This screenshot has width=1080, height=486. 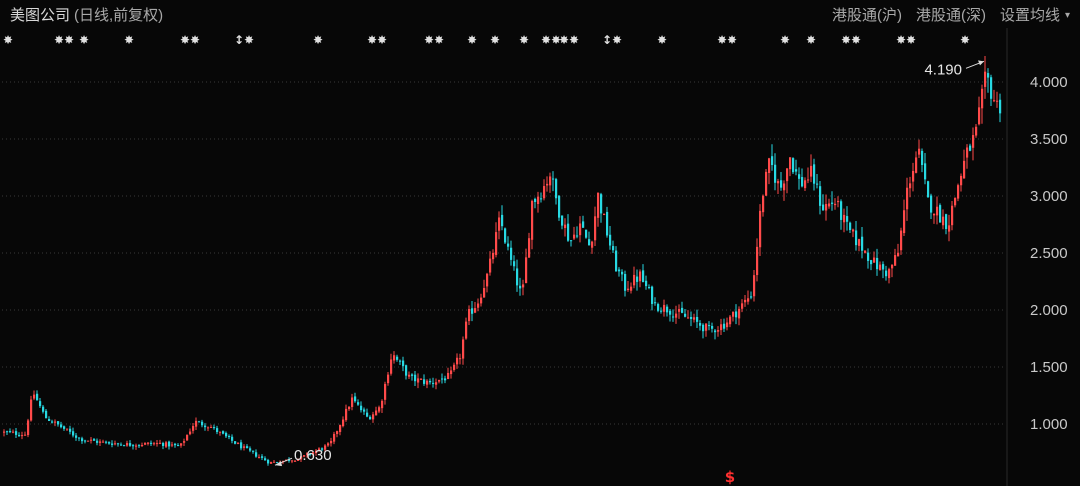 What do you see at coordinates (1049, 424) in the screenshot?
I see `price-tick-label: 1.000` at bounding box center [1049, 424].